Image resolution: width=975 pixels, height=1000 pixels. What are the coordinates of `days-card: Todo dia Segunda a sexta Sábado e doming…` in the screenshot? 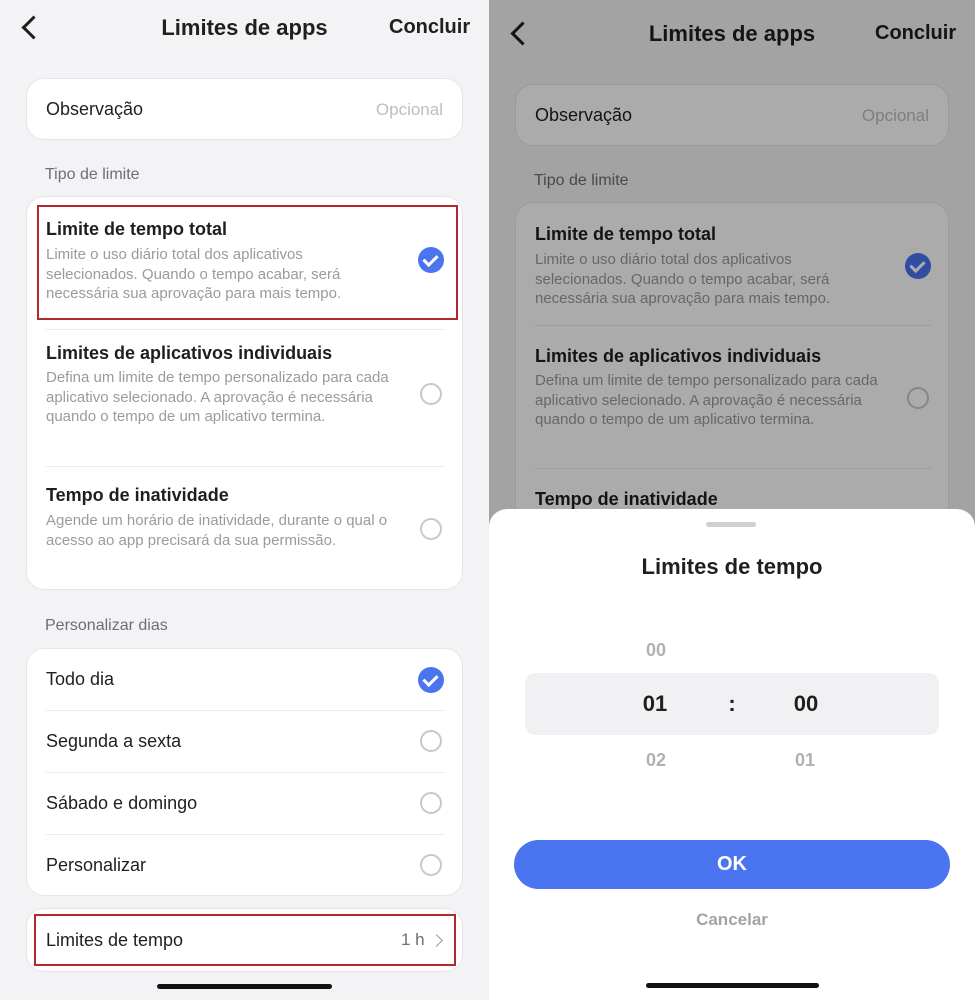 It's located at (244, 772).